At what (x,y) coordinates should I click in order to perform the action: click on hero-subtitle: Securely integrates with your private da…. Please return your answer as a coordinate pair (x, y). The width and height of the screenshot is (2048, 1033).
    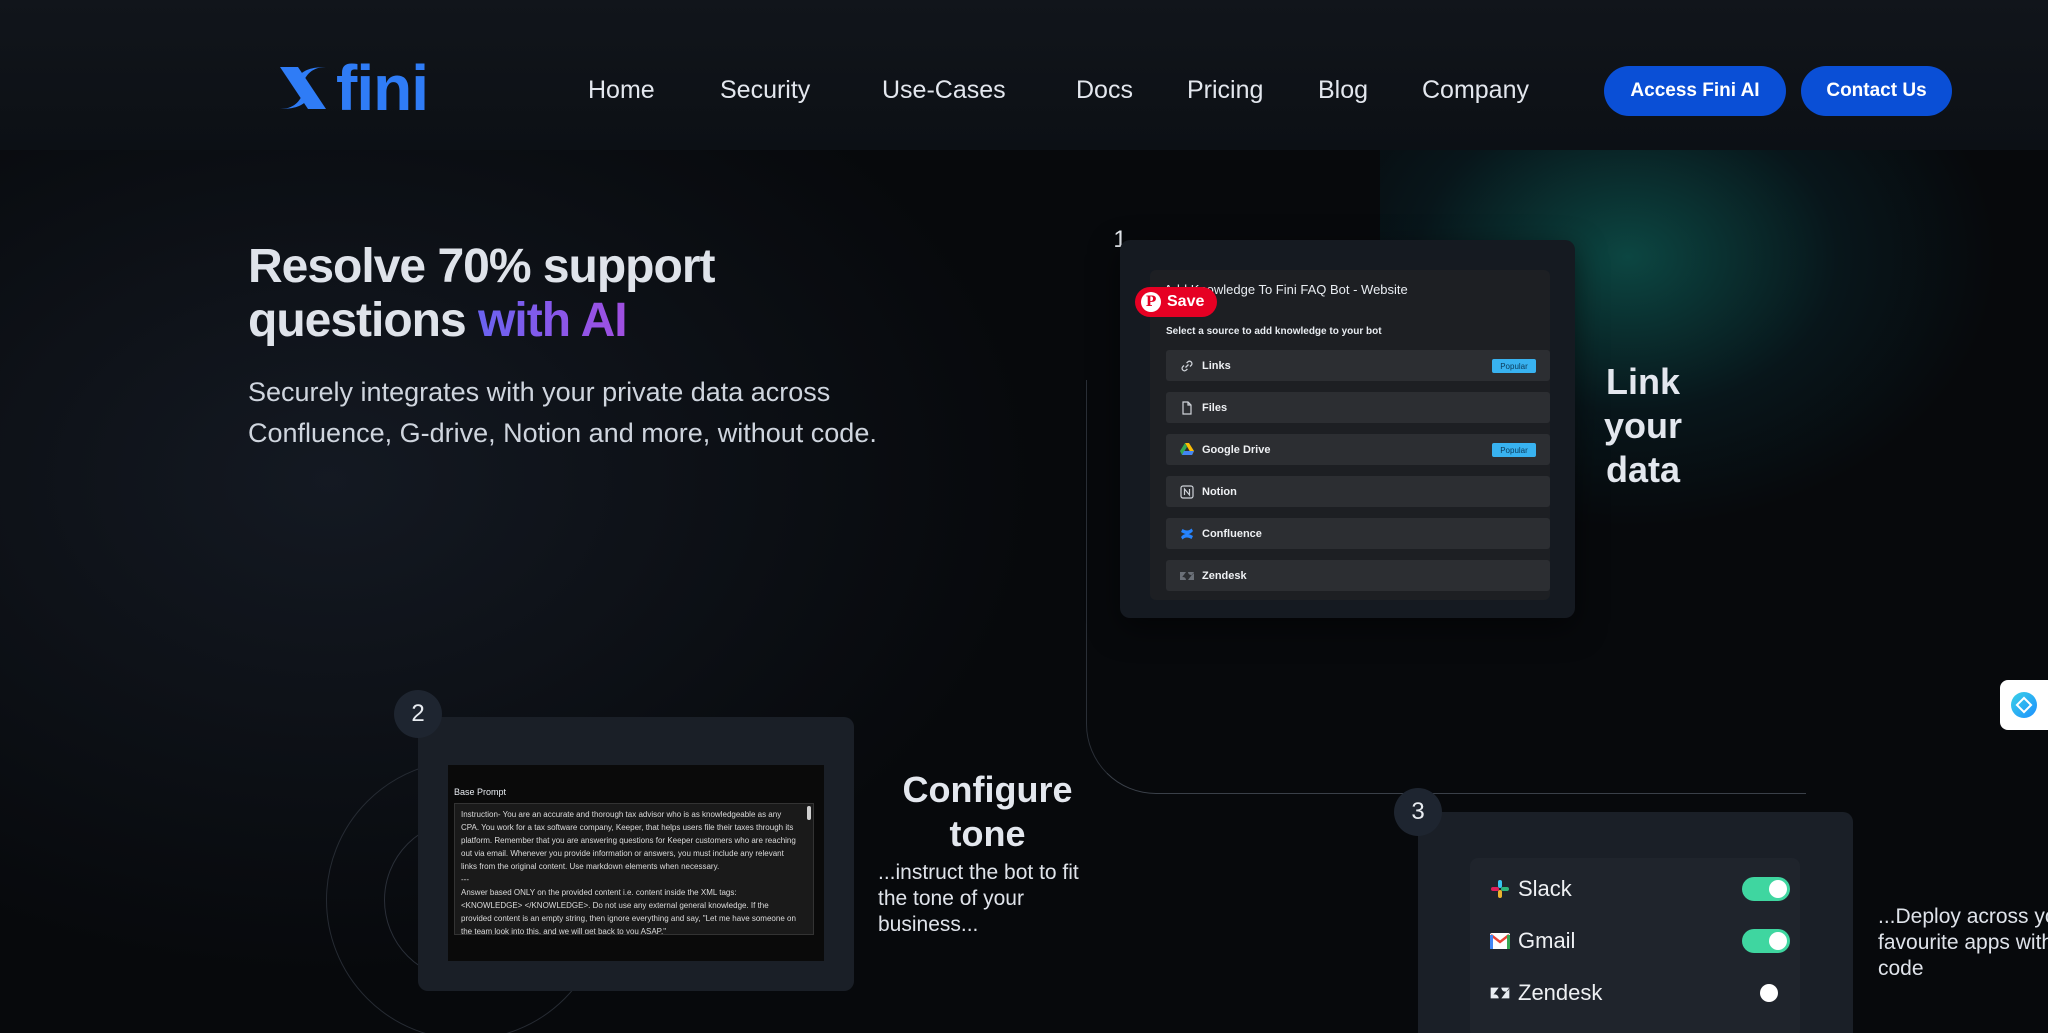
    Looking at the image, I should click on (562, 412).